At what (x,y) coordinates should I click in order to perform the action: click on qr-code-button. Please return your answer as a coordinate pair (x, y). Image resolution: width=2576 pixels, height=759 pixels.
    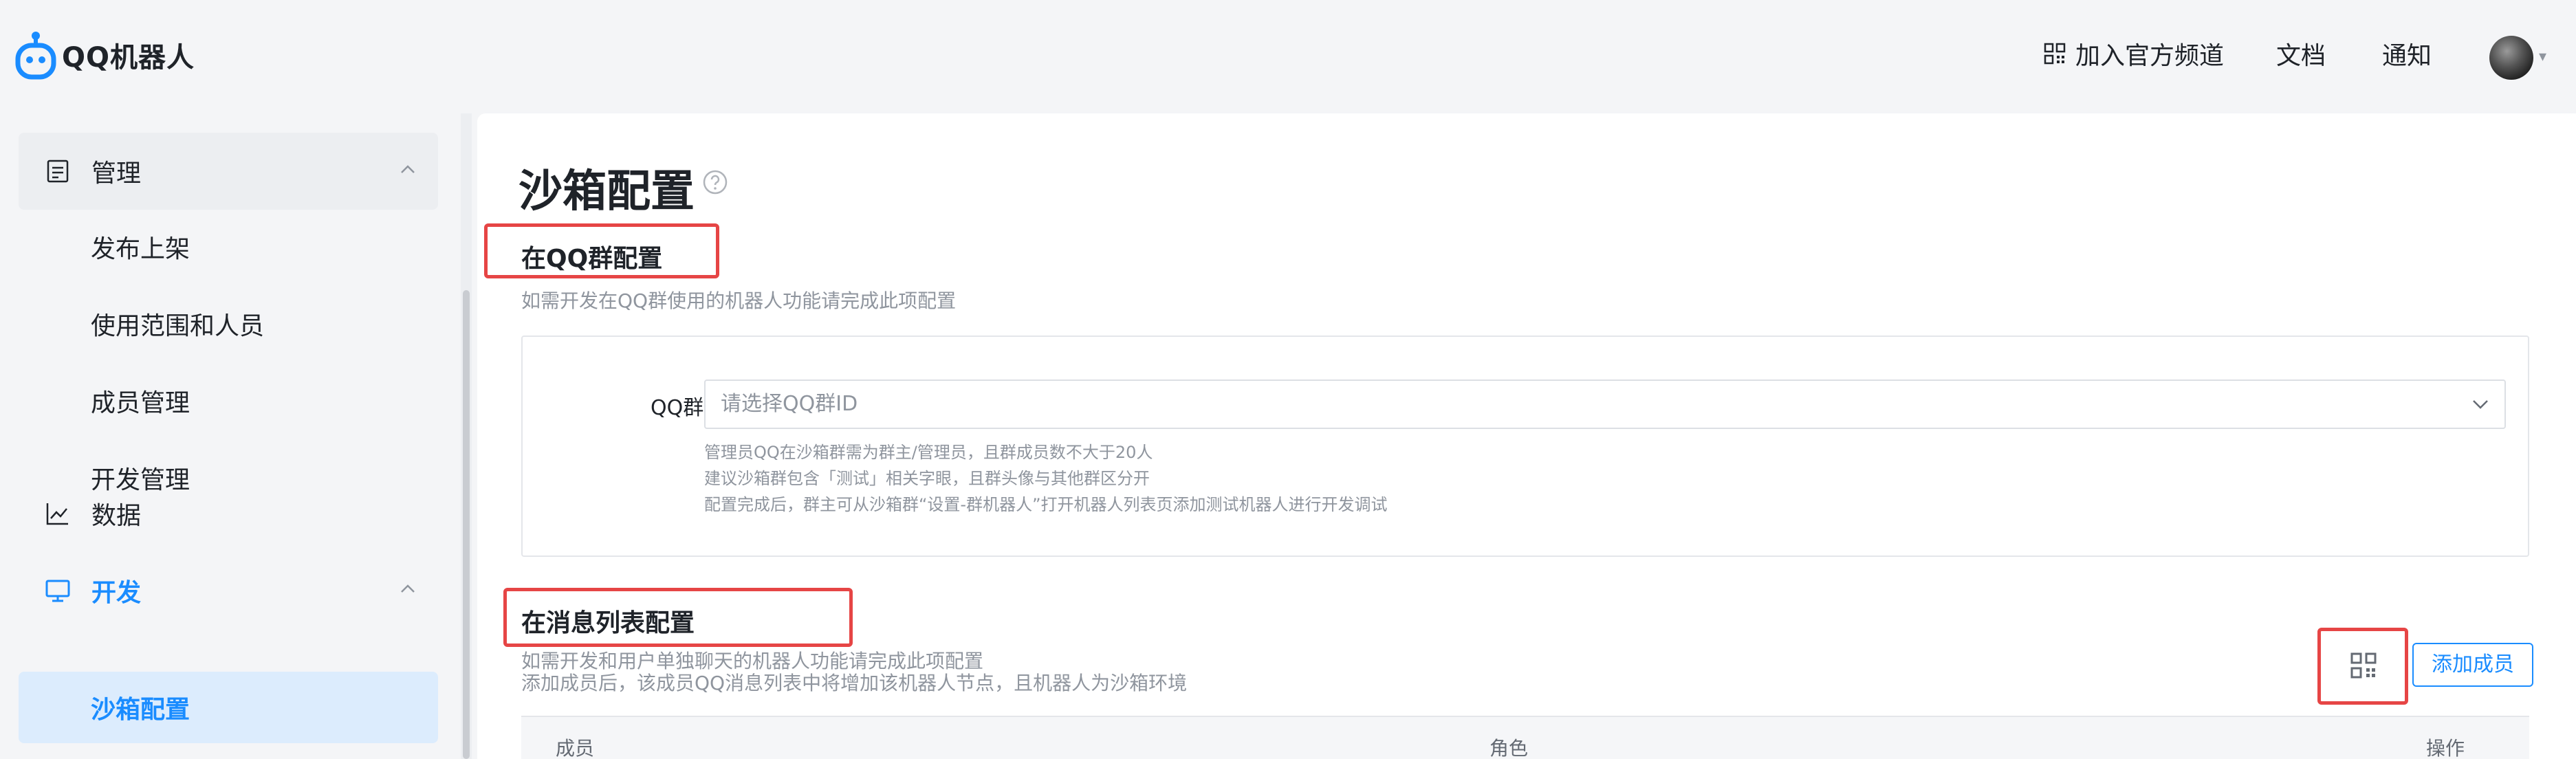
    Looking at the image, I should click on (2363, 665).